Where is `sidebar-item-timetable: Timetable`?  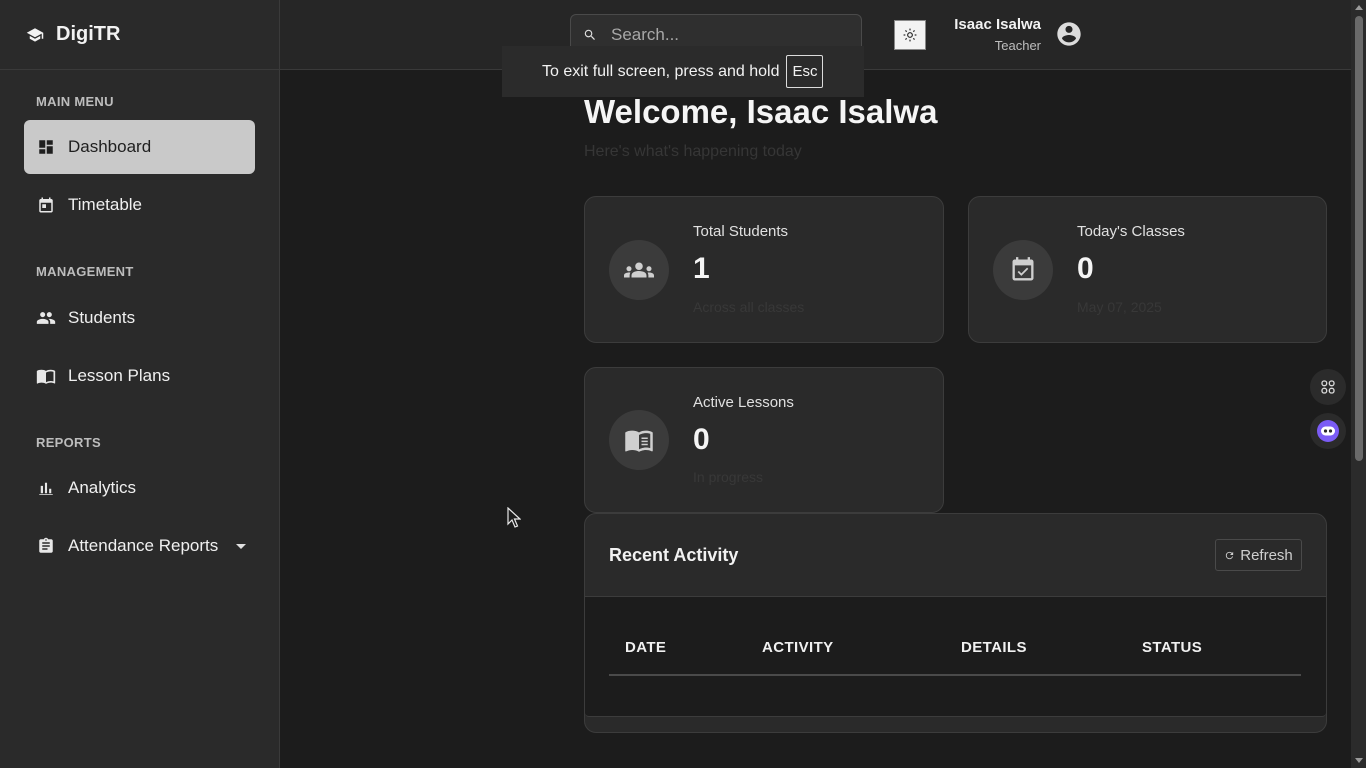
sidebar-item-timetable: Timetable is located at coordinates (139, 205).